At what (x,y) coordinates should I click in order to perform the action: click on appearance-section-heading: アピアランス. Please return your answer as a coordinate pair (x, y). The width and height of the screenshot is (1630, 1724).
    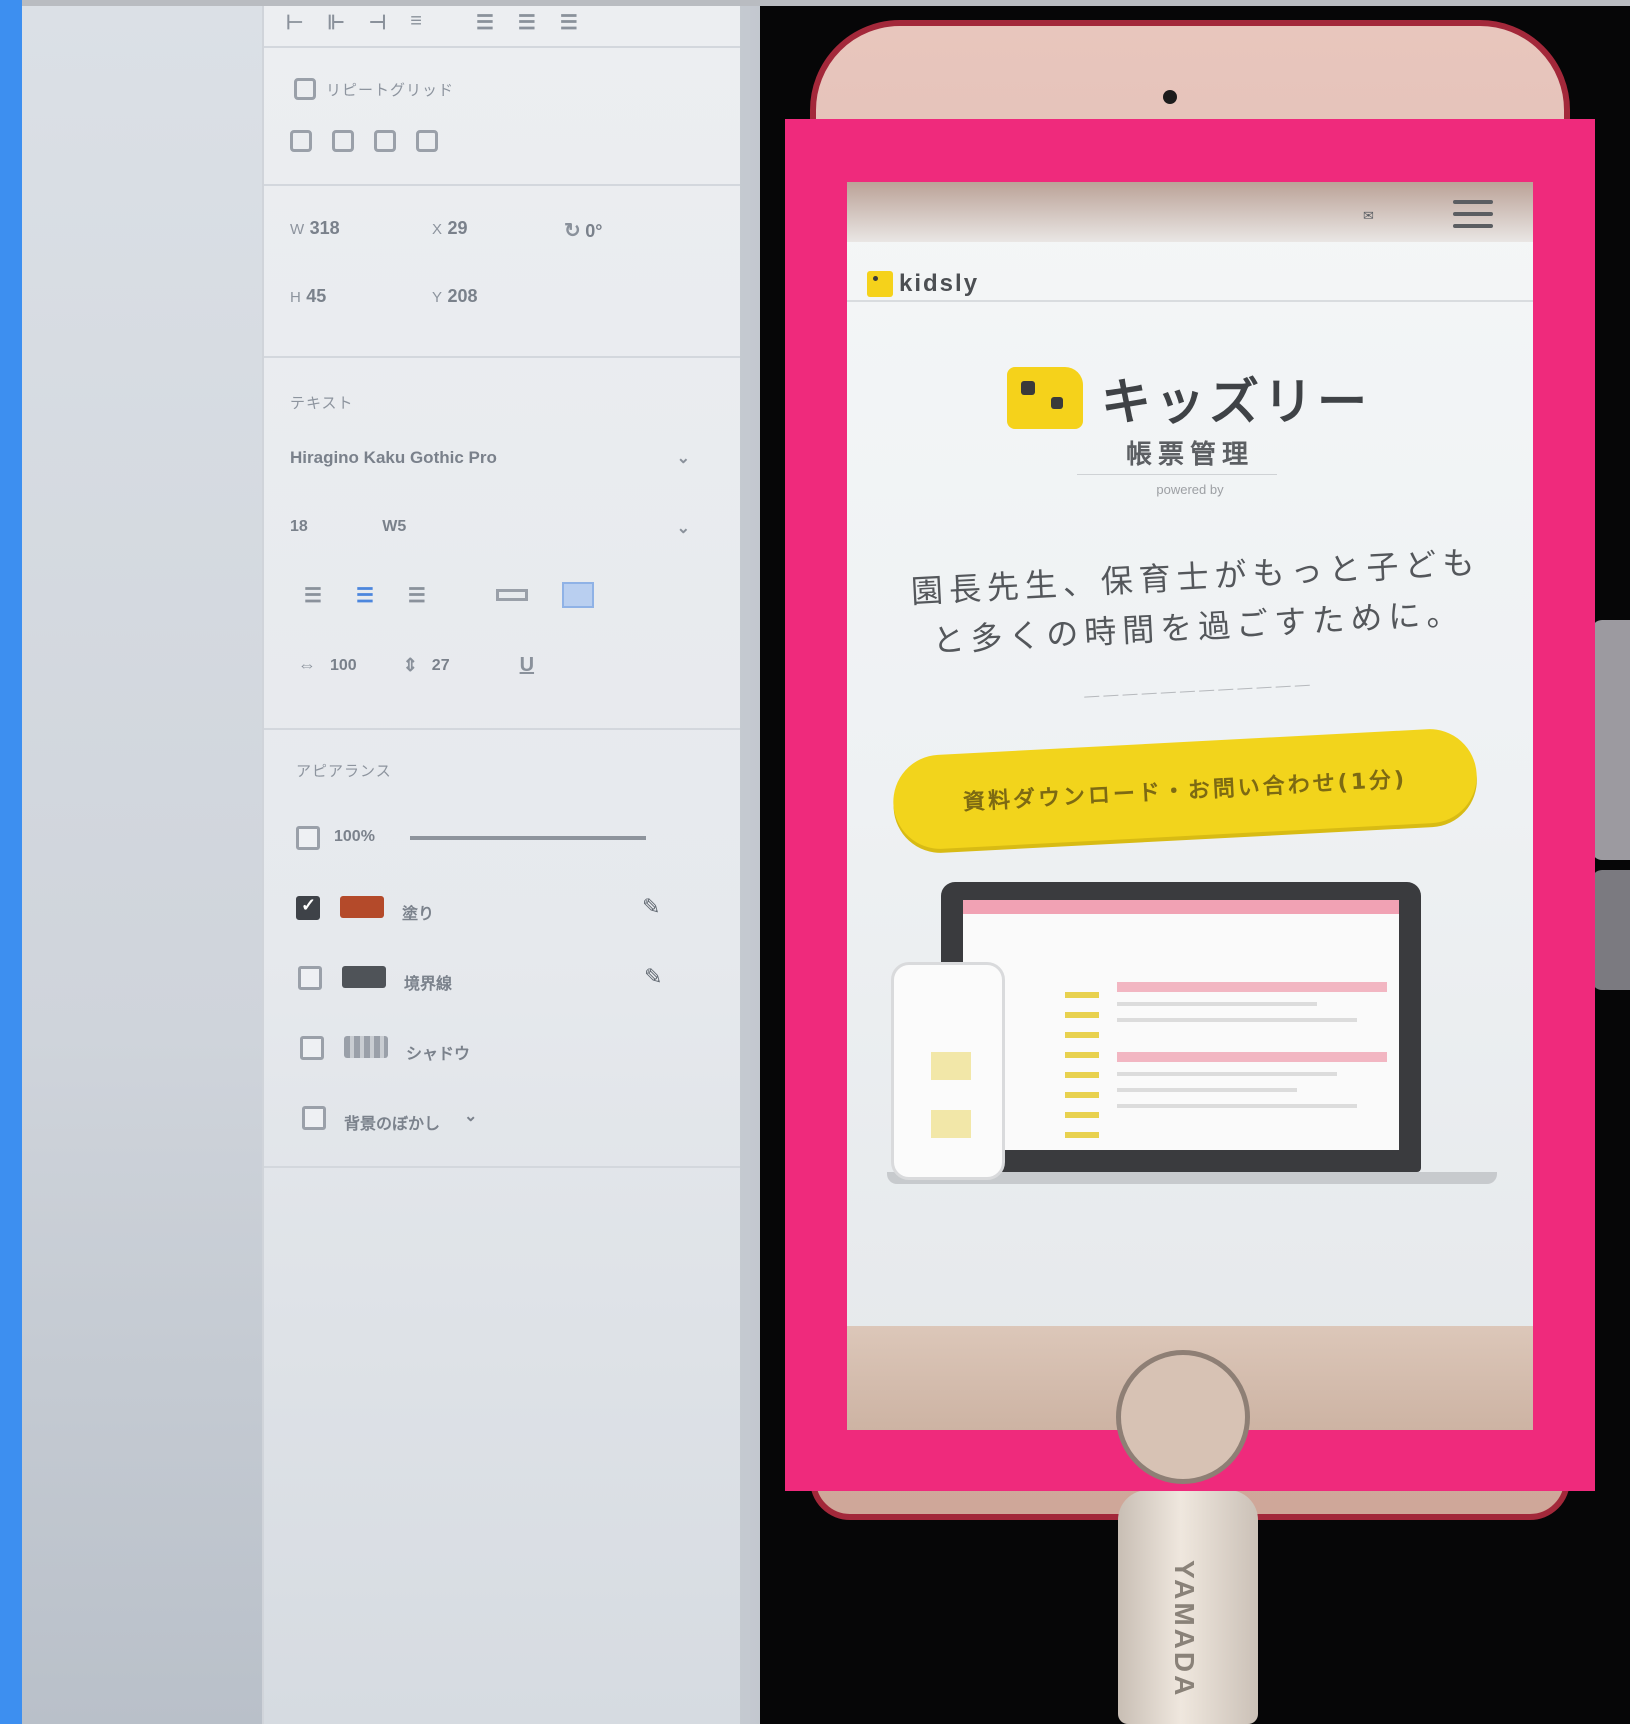
    Looking at the image, I should click on (344, 771).